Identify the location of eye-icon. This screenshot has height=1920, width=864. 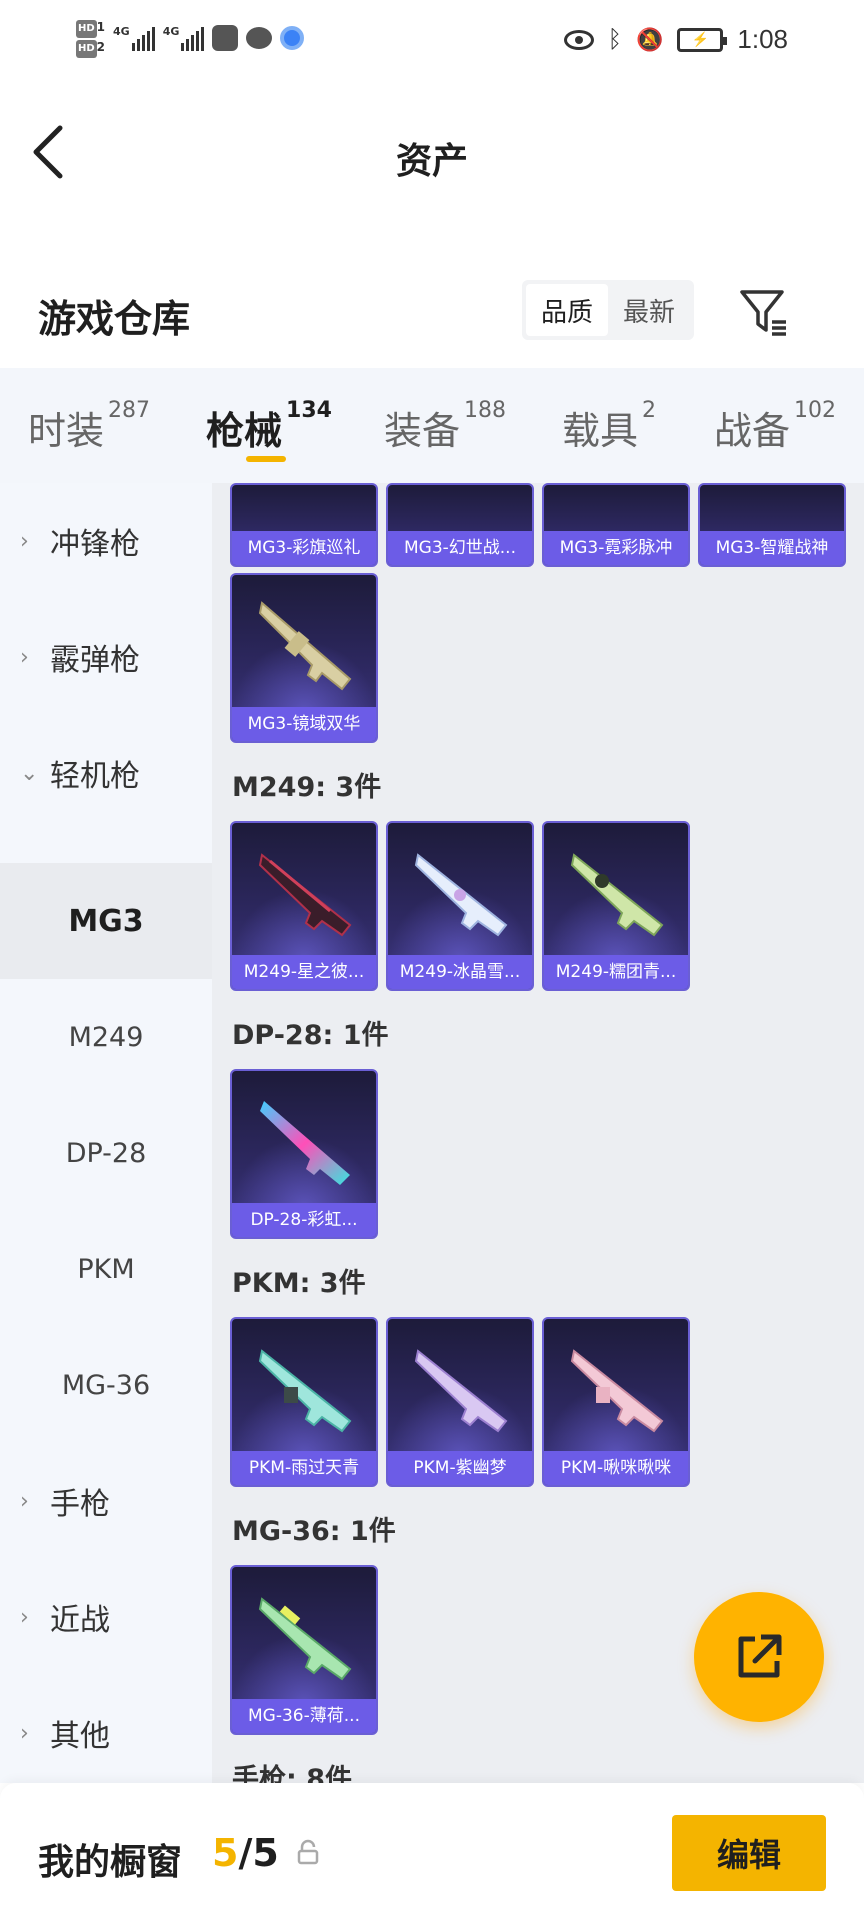
(578, 39).